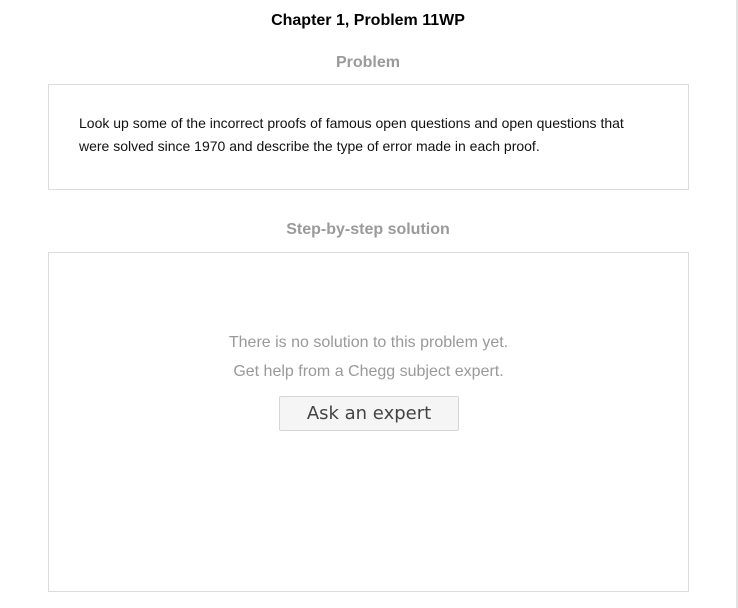 The image size is (738, 608). Describe the element at coordinates (369, 413) in the screenshot. I see `ask-an-expert-button: Ask an expert` at that location.